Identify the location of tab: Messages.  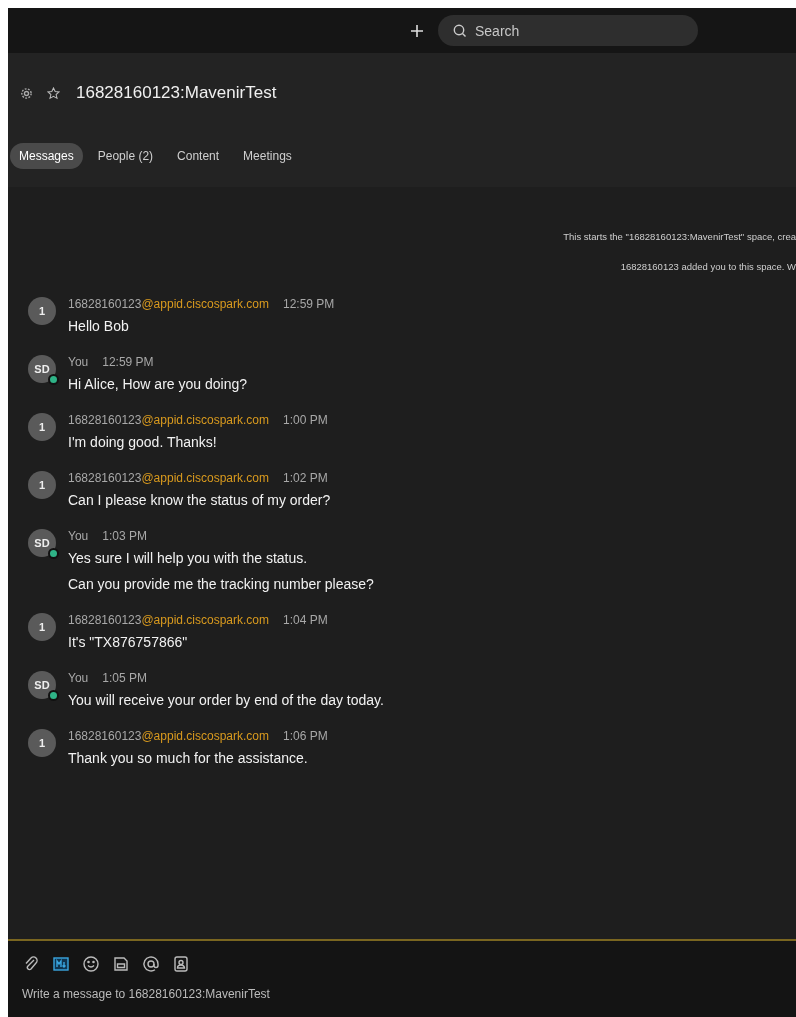
(46, 156).